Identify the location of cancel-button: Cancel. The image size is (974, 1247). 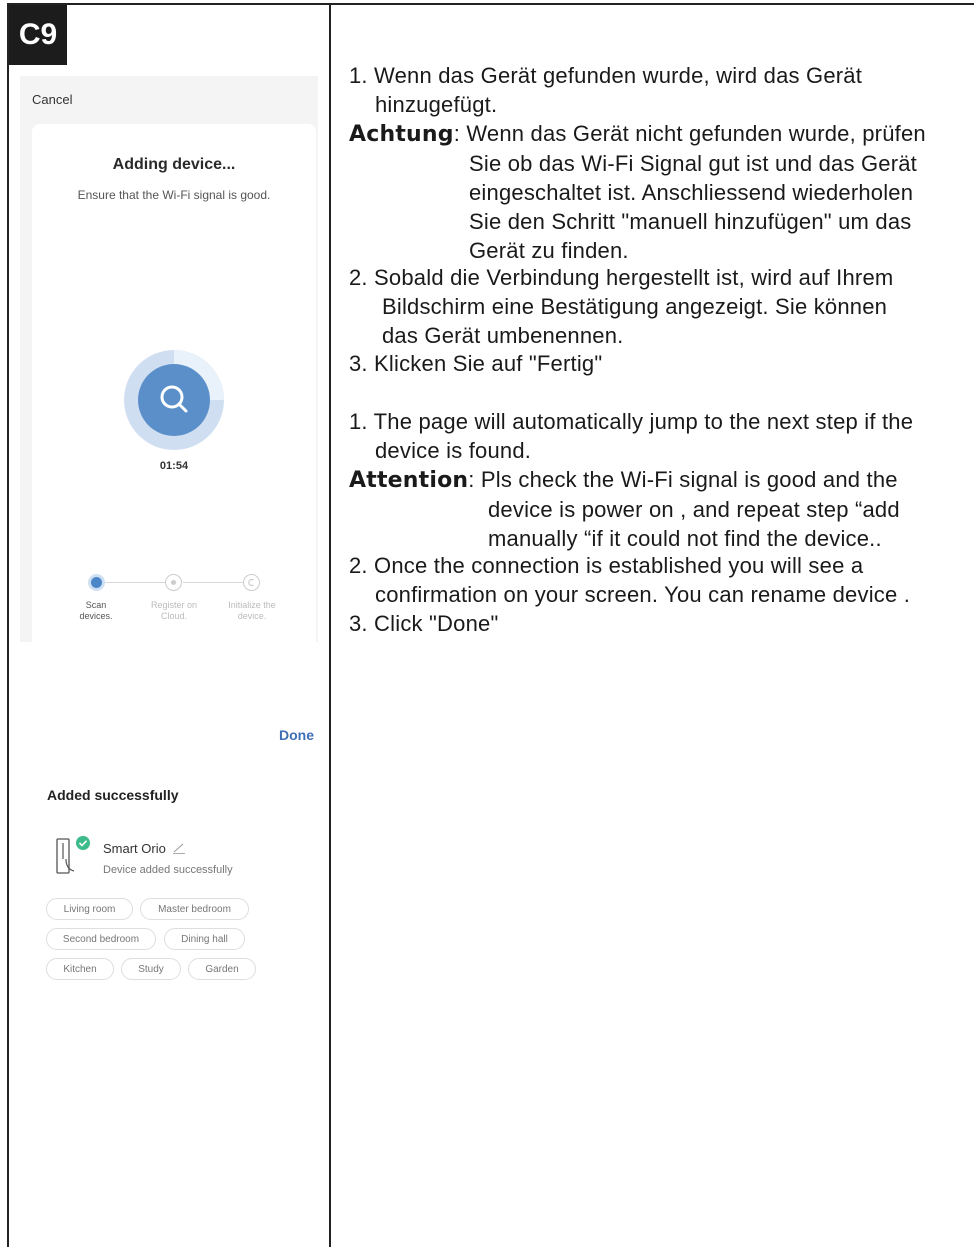
(52, 99).